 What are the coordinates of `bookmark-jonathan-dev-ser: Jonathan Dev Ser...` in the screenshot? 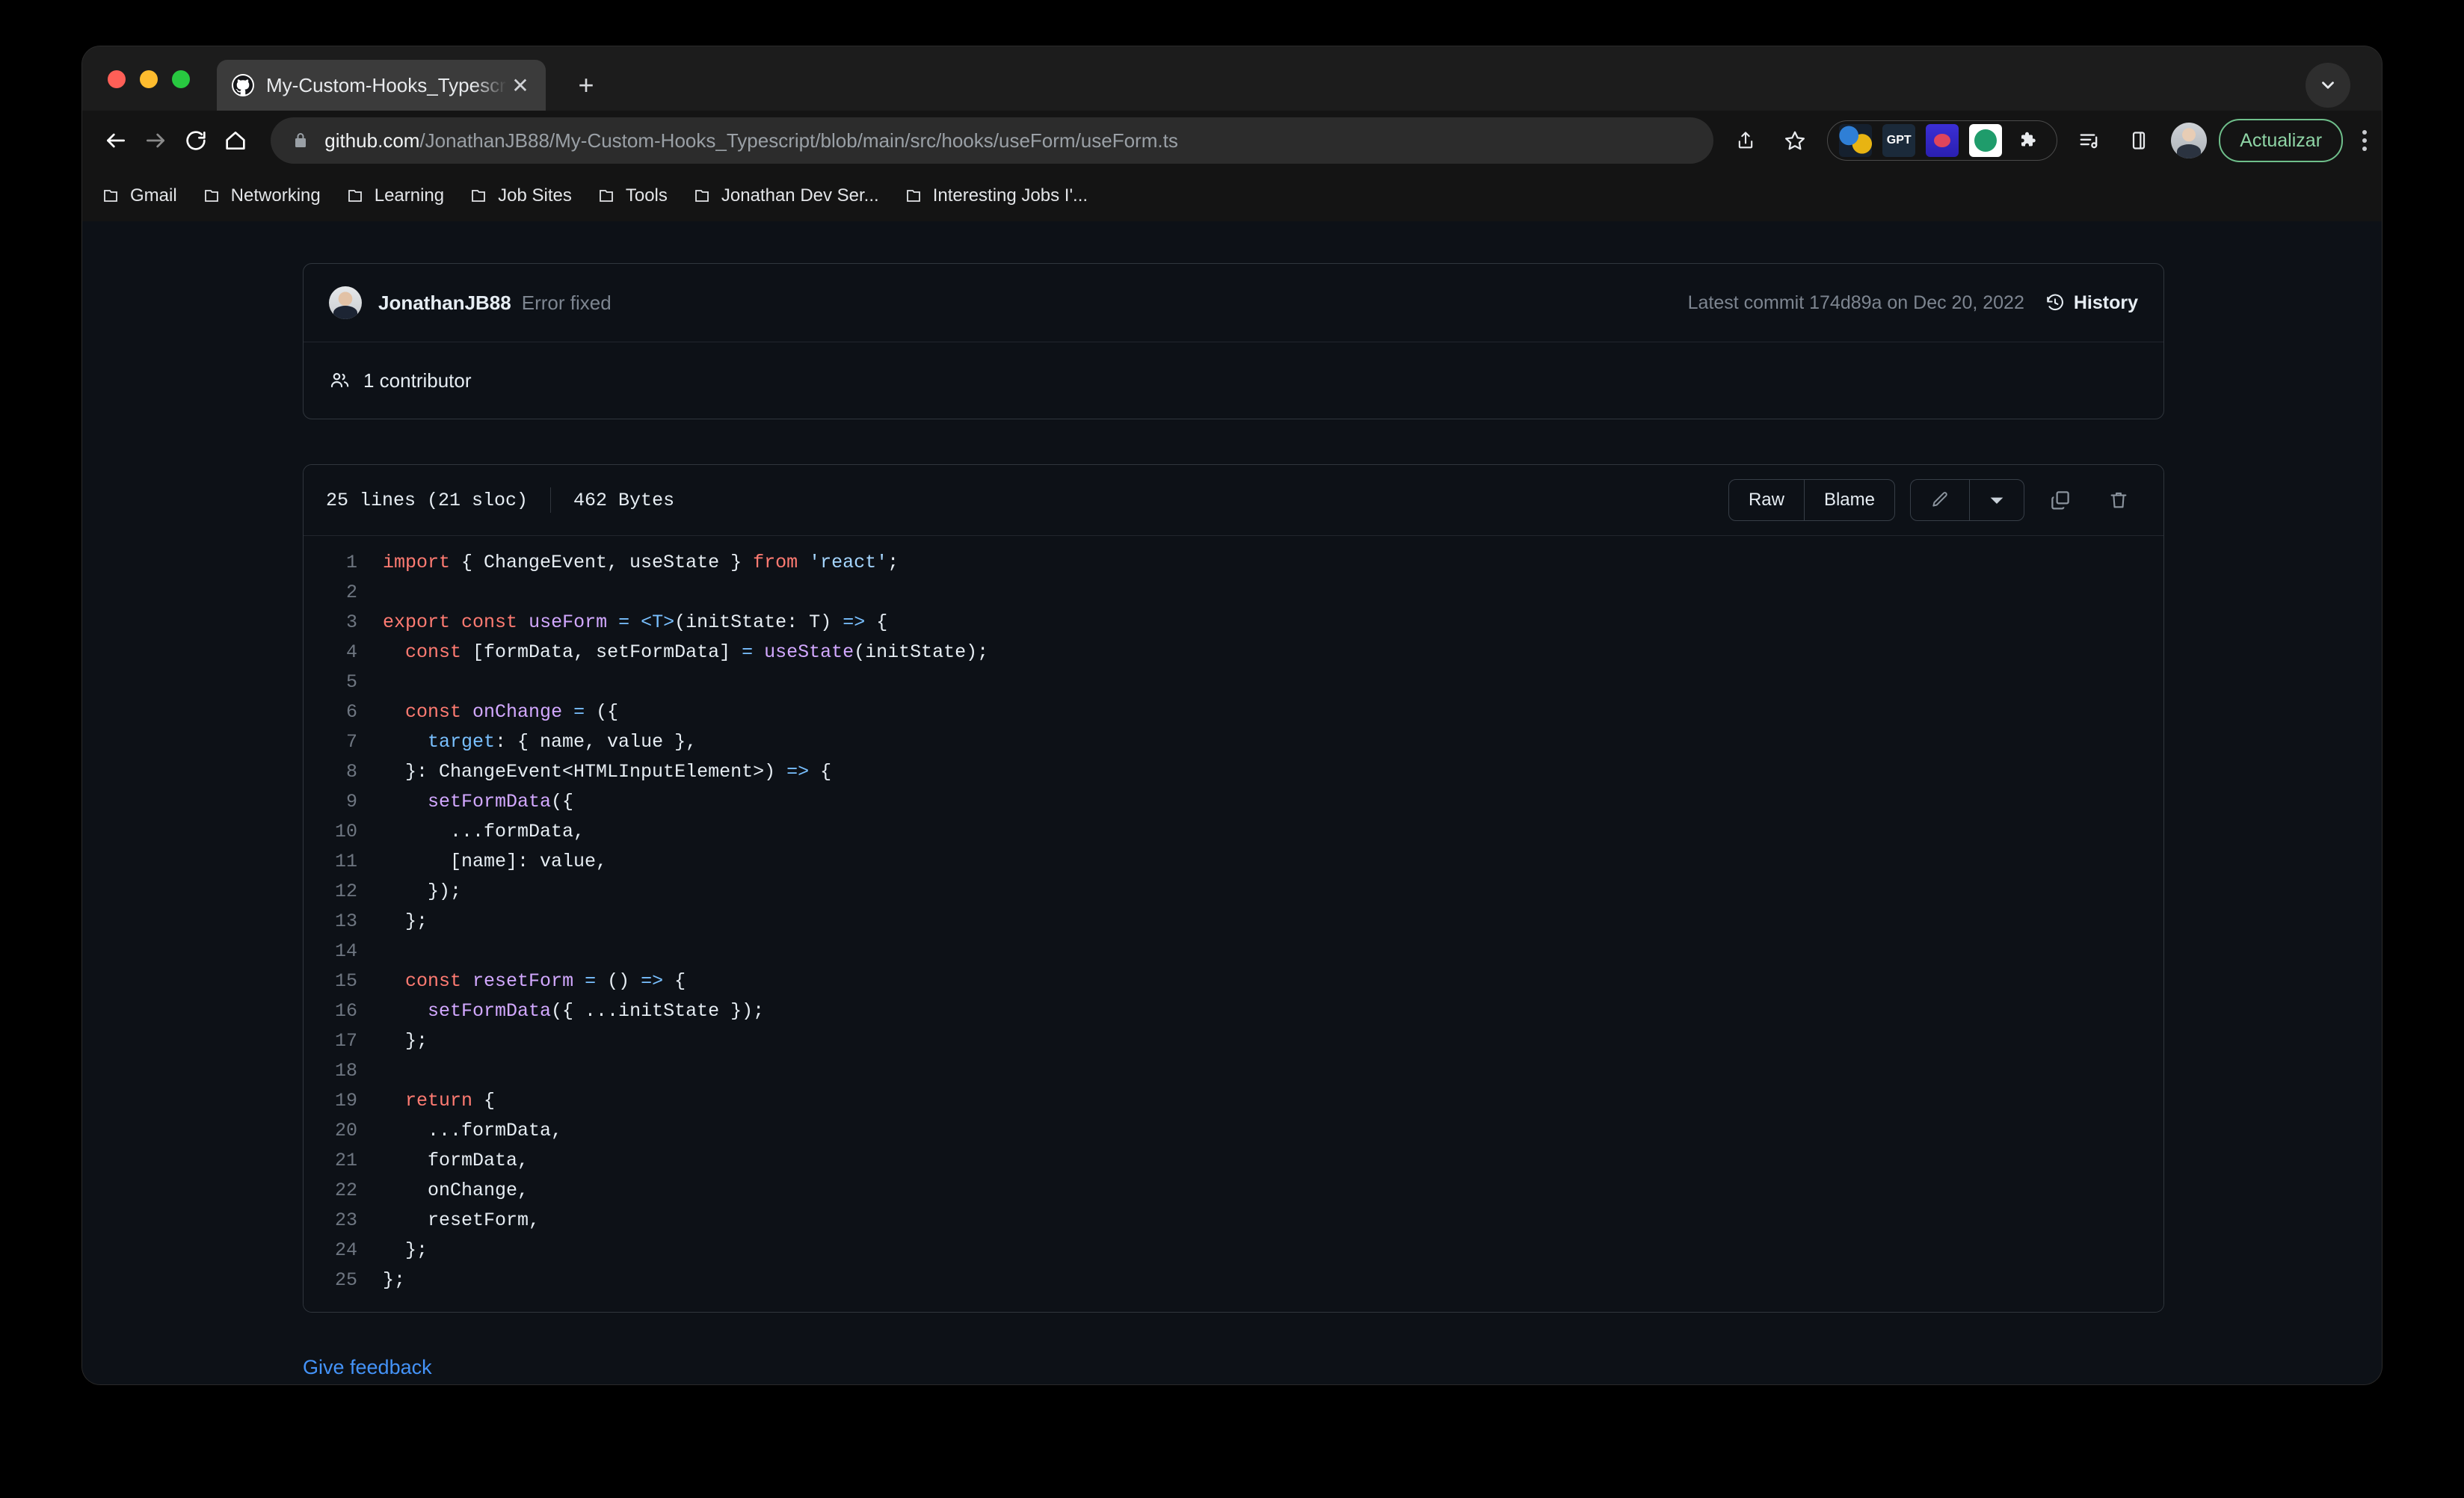 It's located at (786, 196).